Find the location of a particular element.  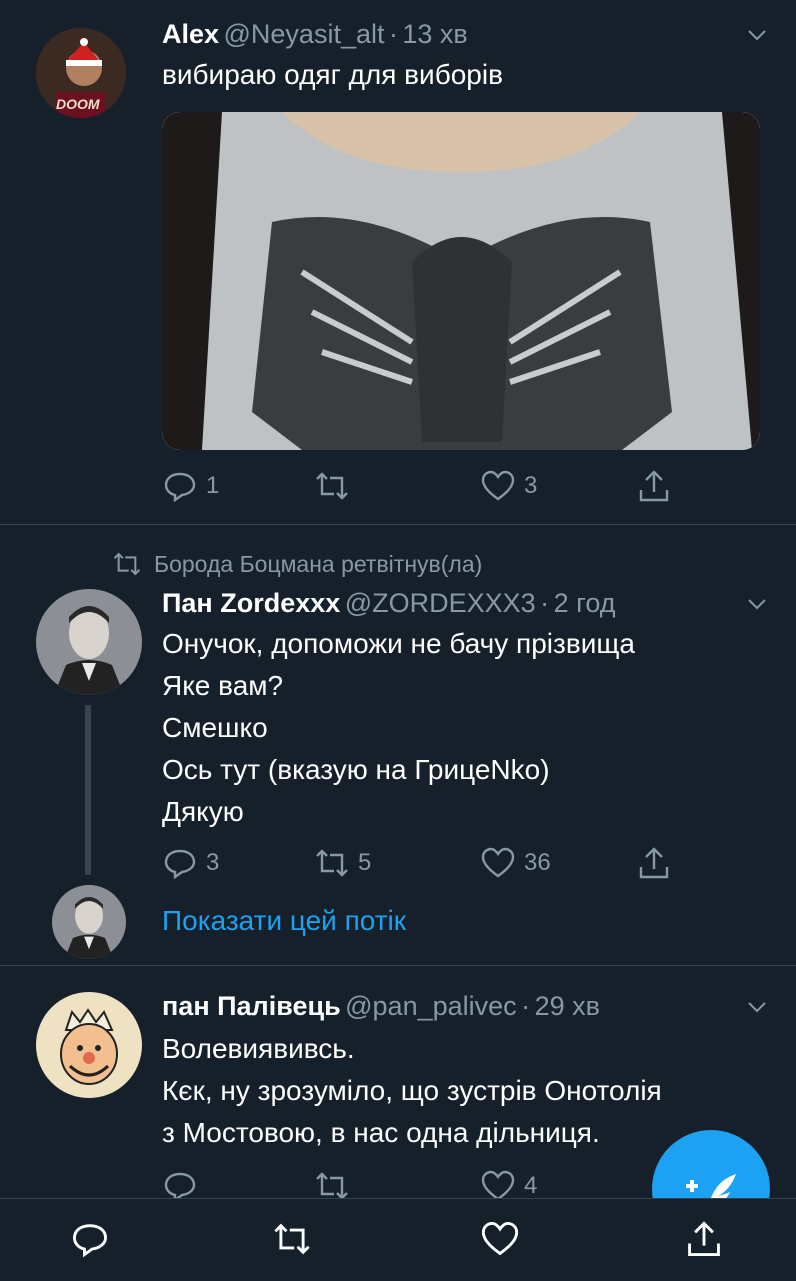

display-name: Пан Zordexxx is located at coordinates (251, 603).